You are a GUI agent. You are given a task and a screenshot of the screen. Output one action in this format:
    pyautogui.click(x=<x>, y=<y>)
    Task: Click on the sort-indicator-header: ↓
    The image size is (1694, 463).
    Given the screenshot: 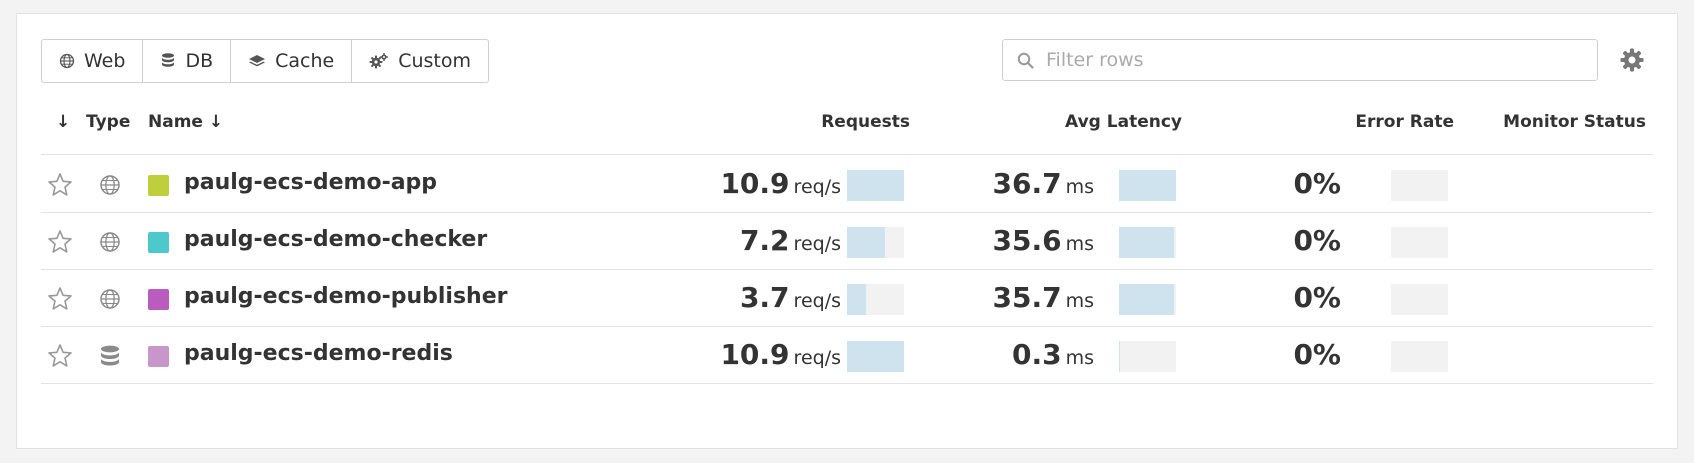 What is the action you would take?
    pyautogui.click(x=63, y=122)
    